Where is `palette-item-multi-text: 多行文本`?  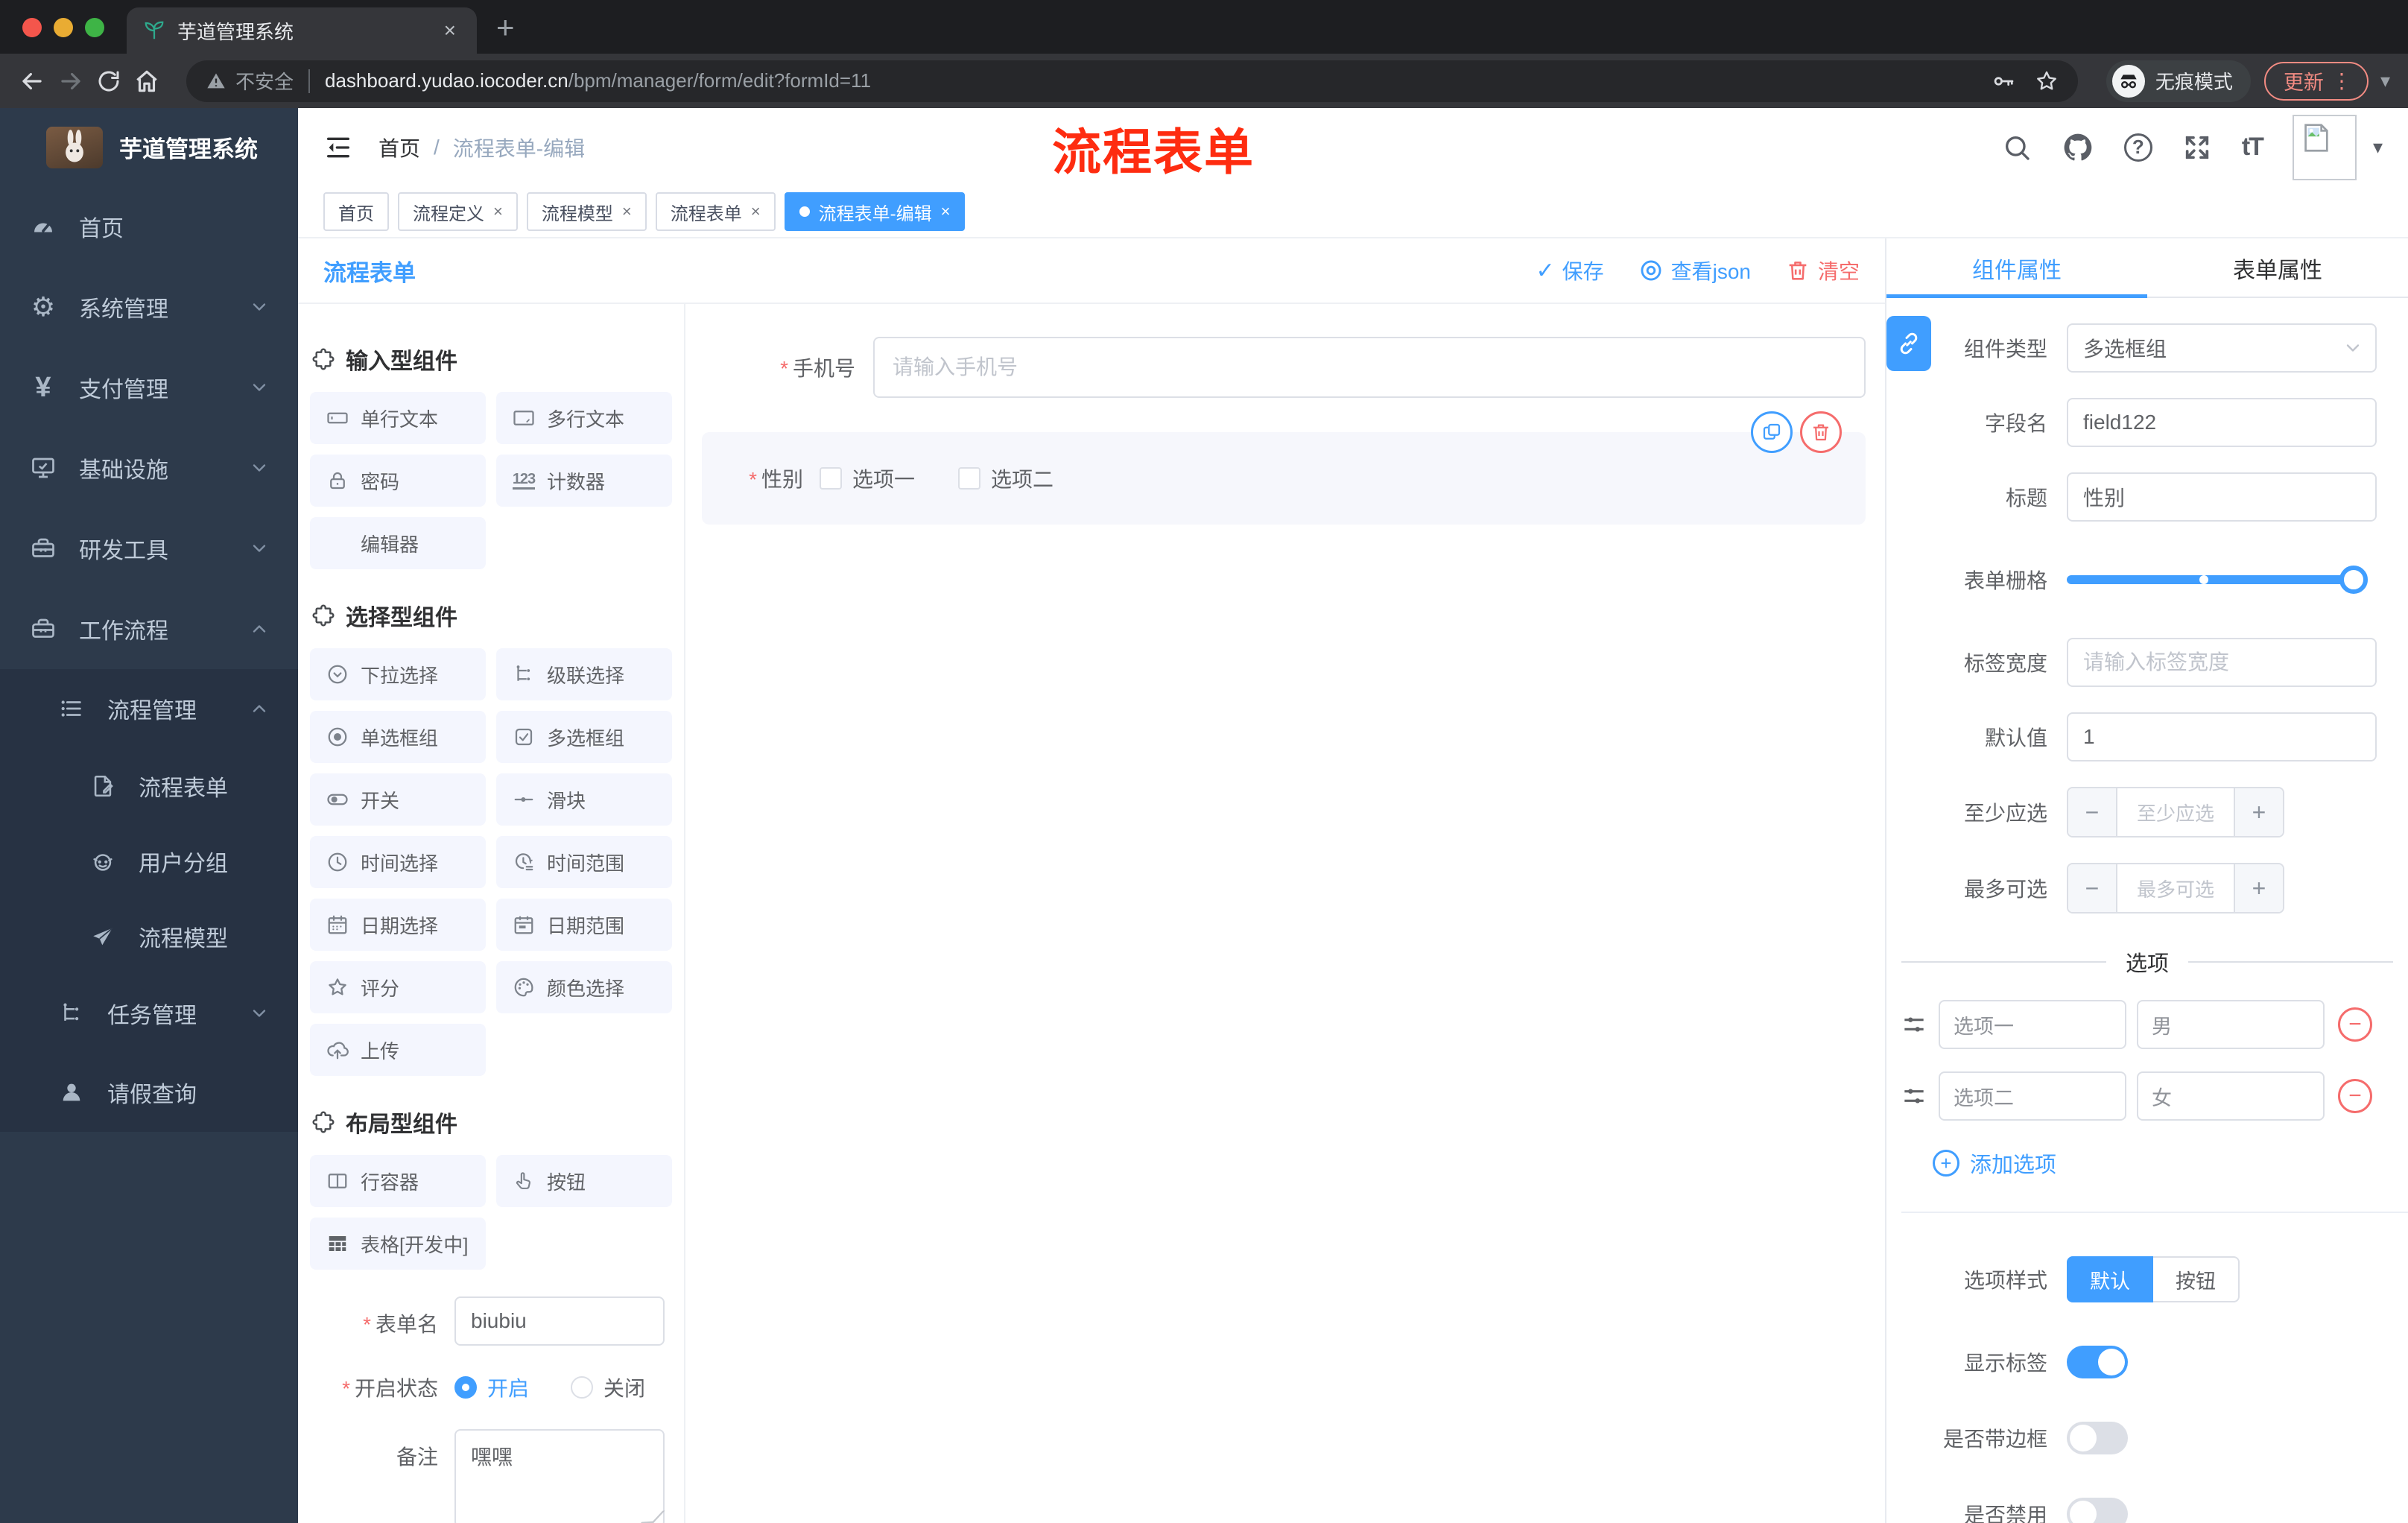
palette-item-multi-text: 多行文本 is located at coordinates (584, 418).